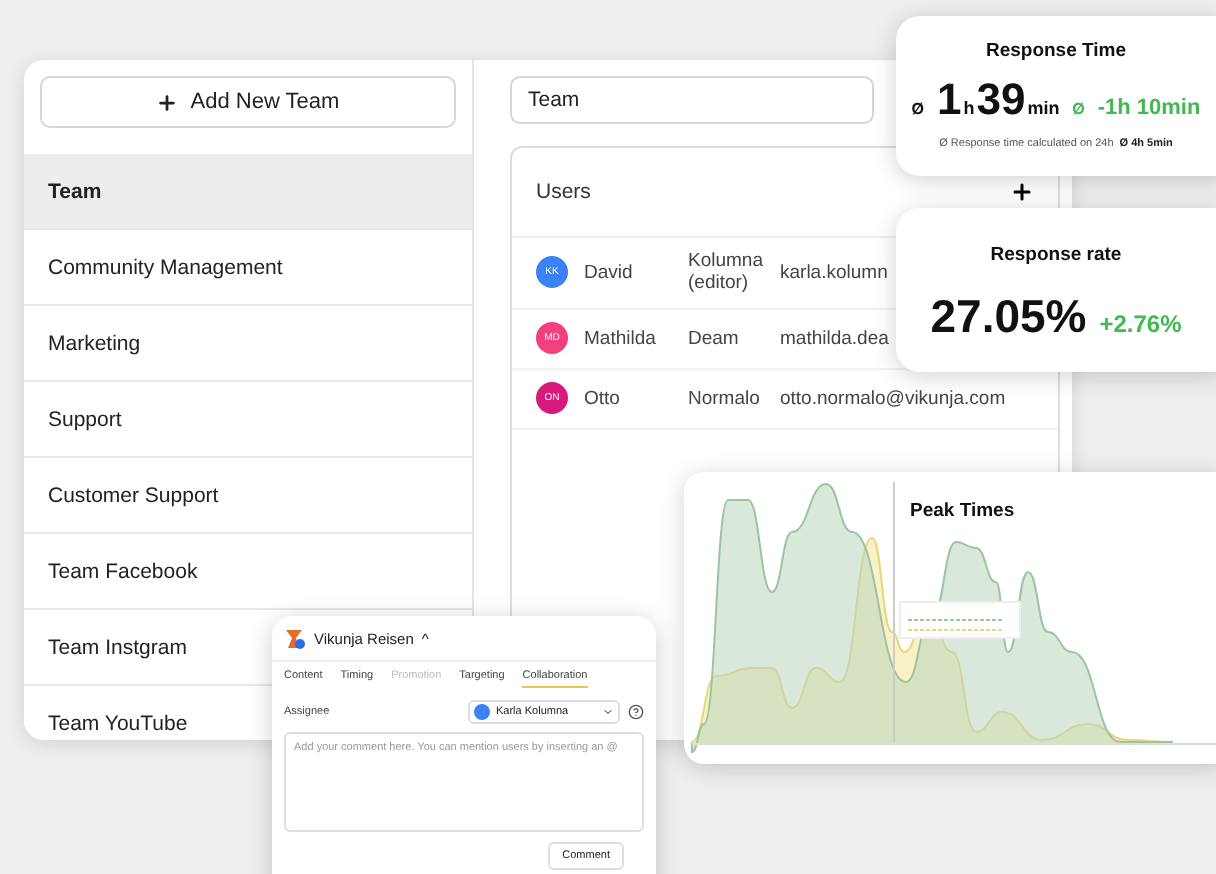  Describe the element at coordinates (248, 102) in the screenshot. I see `add-team-button: Add New Team` at that location.